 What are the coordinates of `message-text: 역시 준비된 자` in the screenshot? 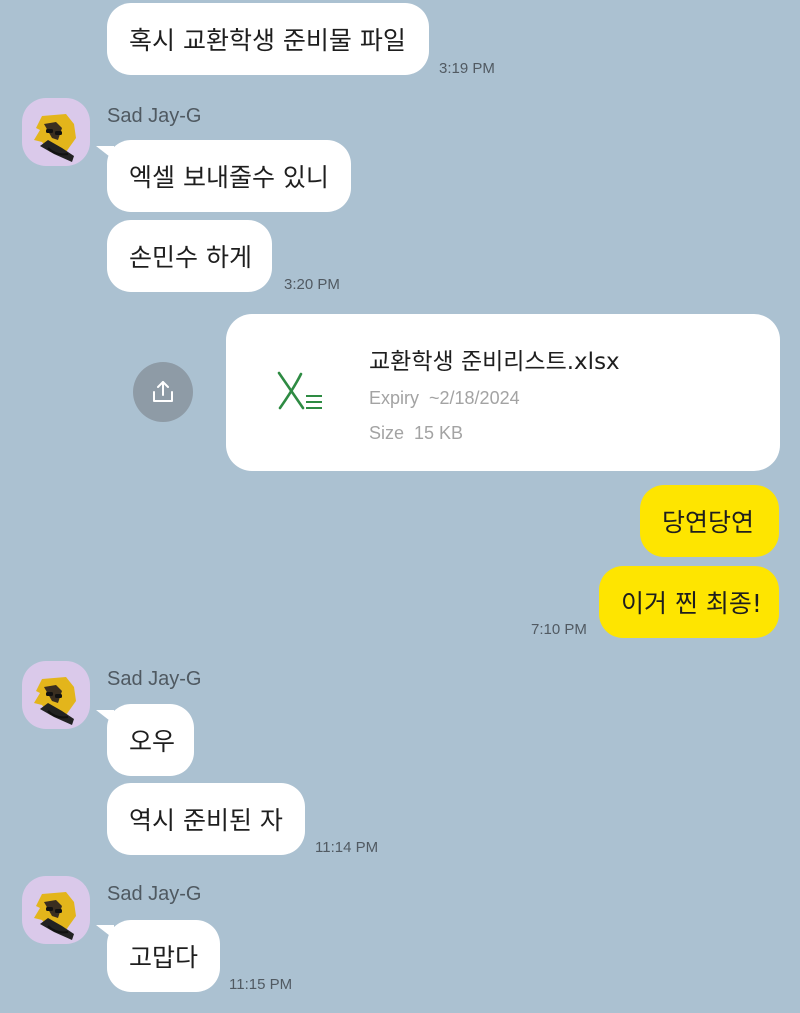 It's located at (206, 820).